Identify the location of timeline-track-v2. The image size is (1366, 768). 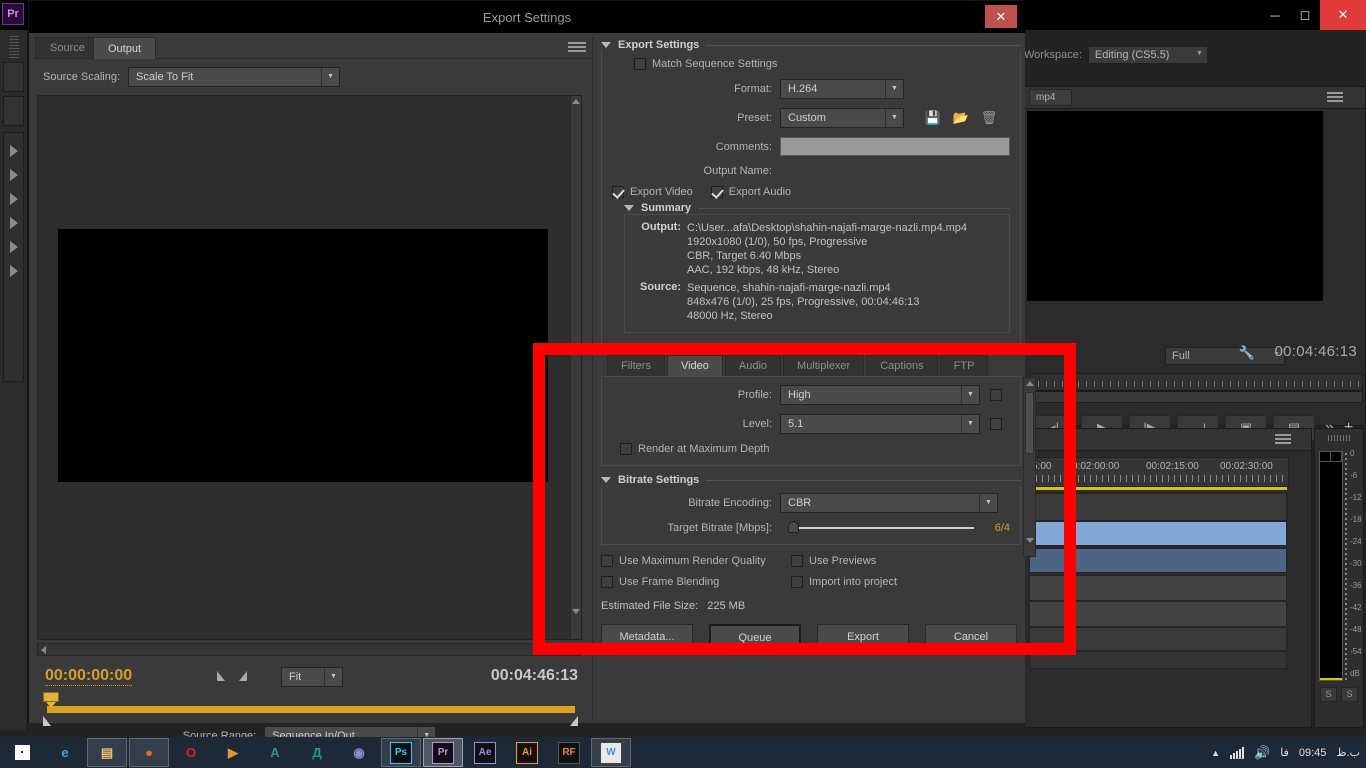
(1158, 507).